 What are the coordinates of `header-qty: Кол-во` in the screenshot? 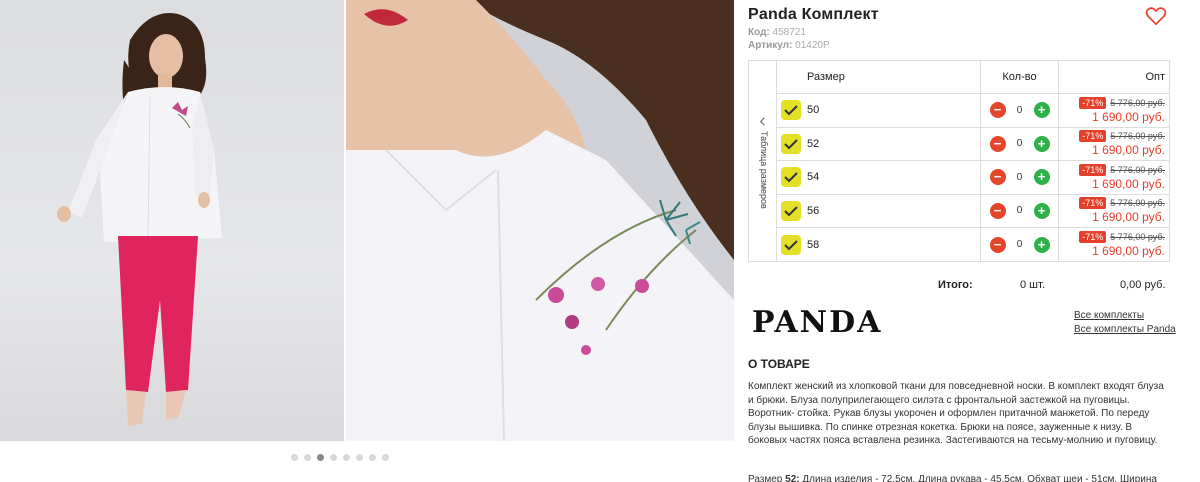 It's located at (1020, 77).